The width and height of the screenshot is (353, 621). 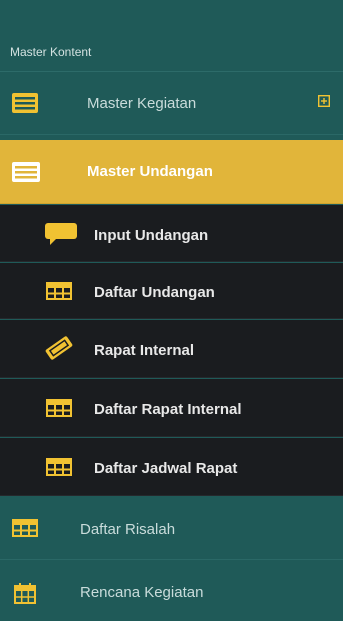 What do you see at coordinates (154, 292) in the screenshot?
I see `submenu-label-daftar-undangan: Daftar Undangan` at bounding box center [154, 292].